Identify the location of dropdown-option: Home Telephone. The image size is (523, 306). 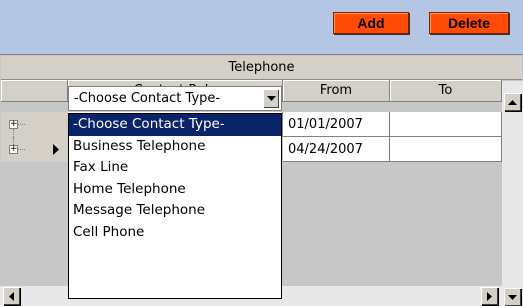
(175, 190).